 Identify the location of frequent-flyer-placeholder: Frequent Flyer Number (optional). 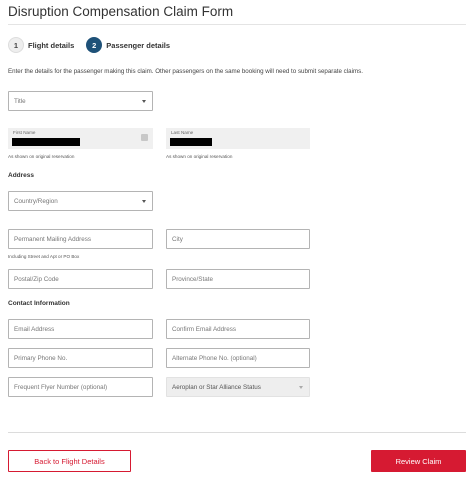
(61, 387).